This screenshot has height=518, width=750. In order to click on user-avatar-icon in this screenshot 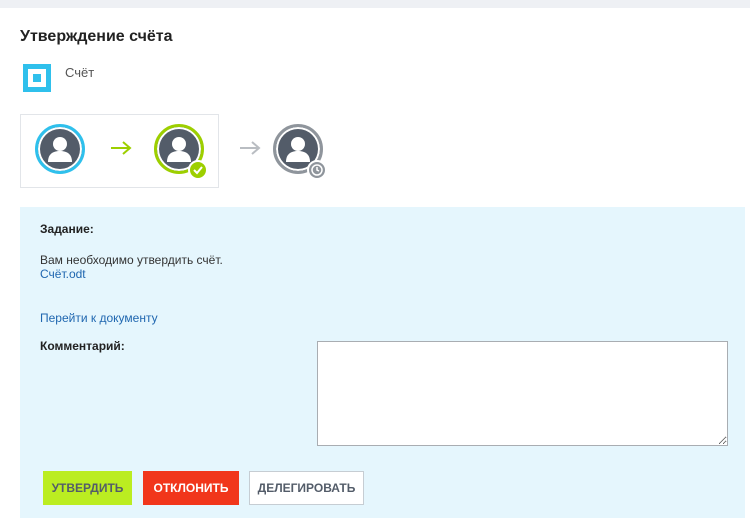, I will do `click(60, 149)`.